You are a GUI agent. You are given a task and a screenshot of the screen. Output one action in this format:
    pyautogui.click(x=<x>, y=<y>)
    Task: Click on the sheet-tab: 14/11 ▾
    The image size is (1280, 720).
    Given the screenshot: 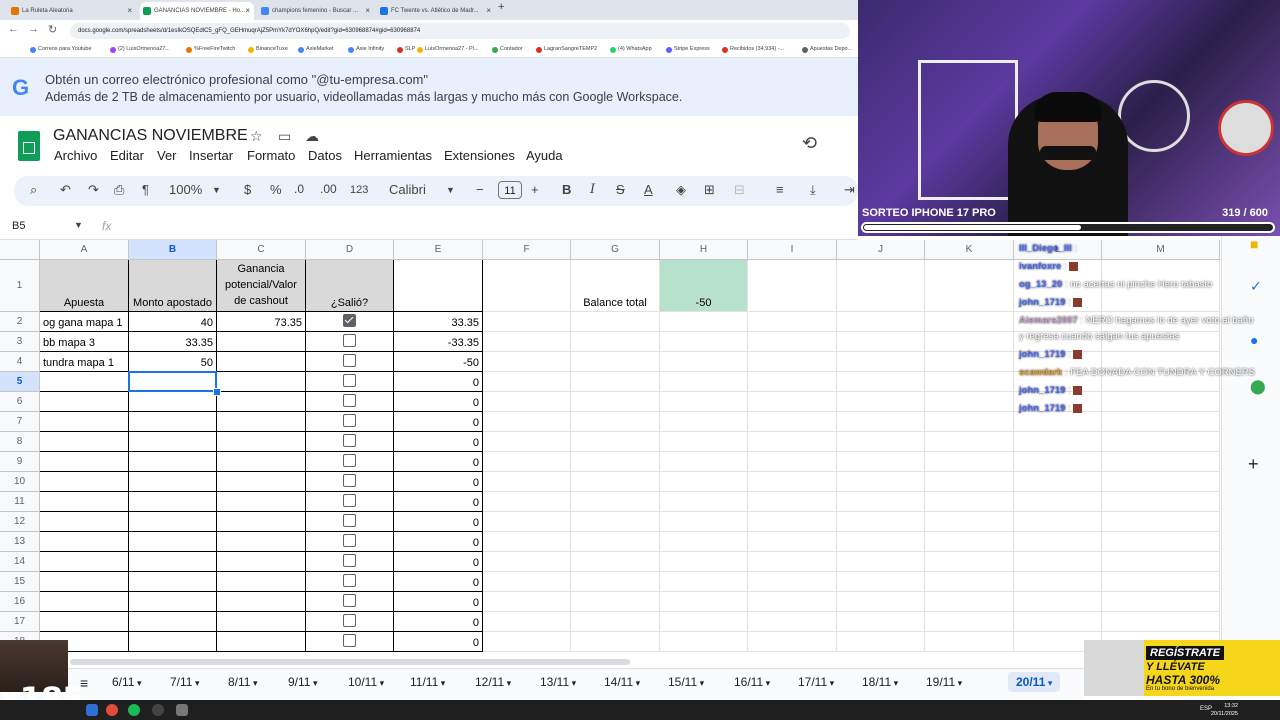 What is the action you would take?
    pyautogui.click(x=622, y=682)
    